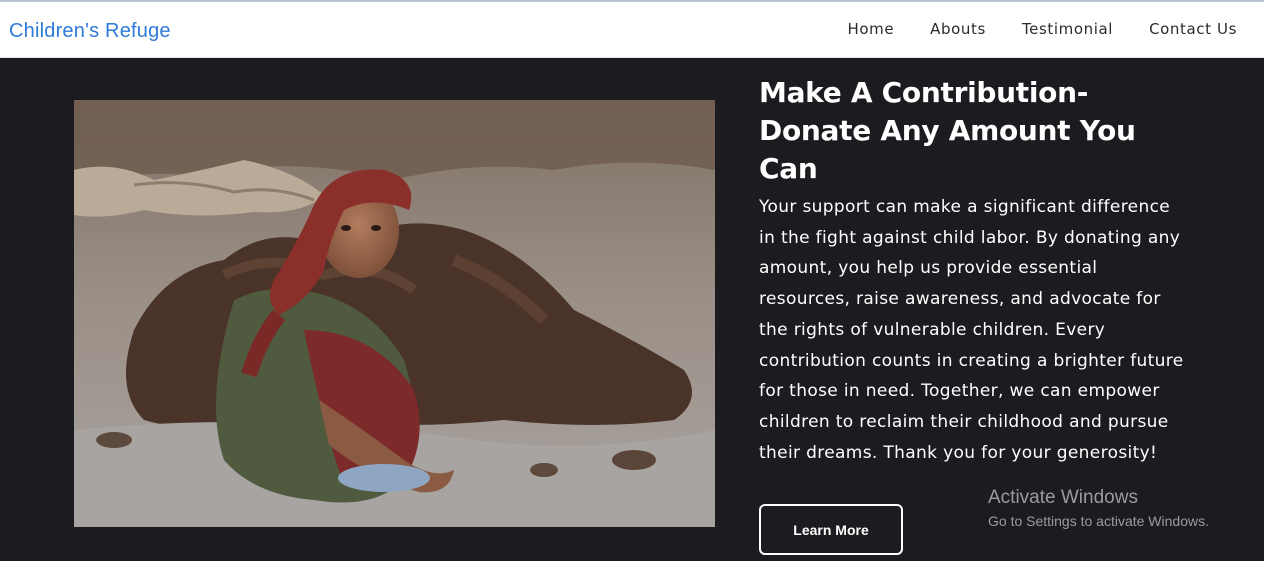 The height and width of the screenshot is (561, 1264). I want to click on nav-link-contact-us: Contact Us, so click(1193, 29).